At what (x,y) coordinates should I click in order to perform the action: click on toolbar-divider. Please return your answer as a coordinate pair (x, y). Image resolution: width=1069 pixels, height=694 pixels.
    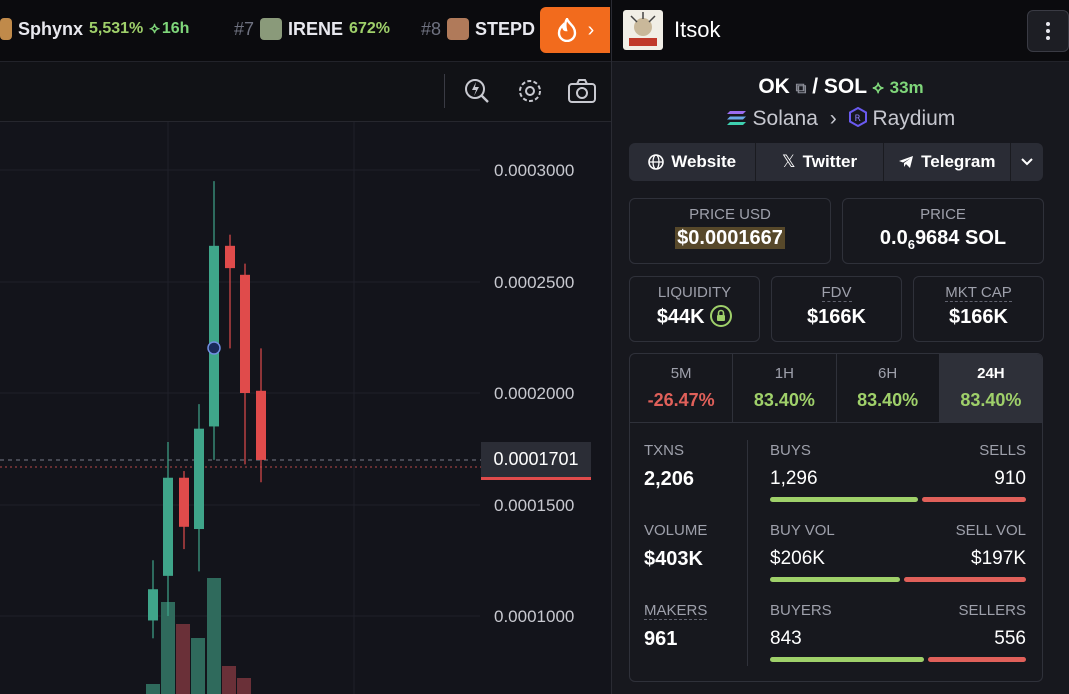
    Looking at the image, I should click on (444, 91).